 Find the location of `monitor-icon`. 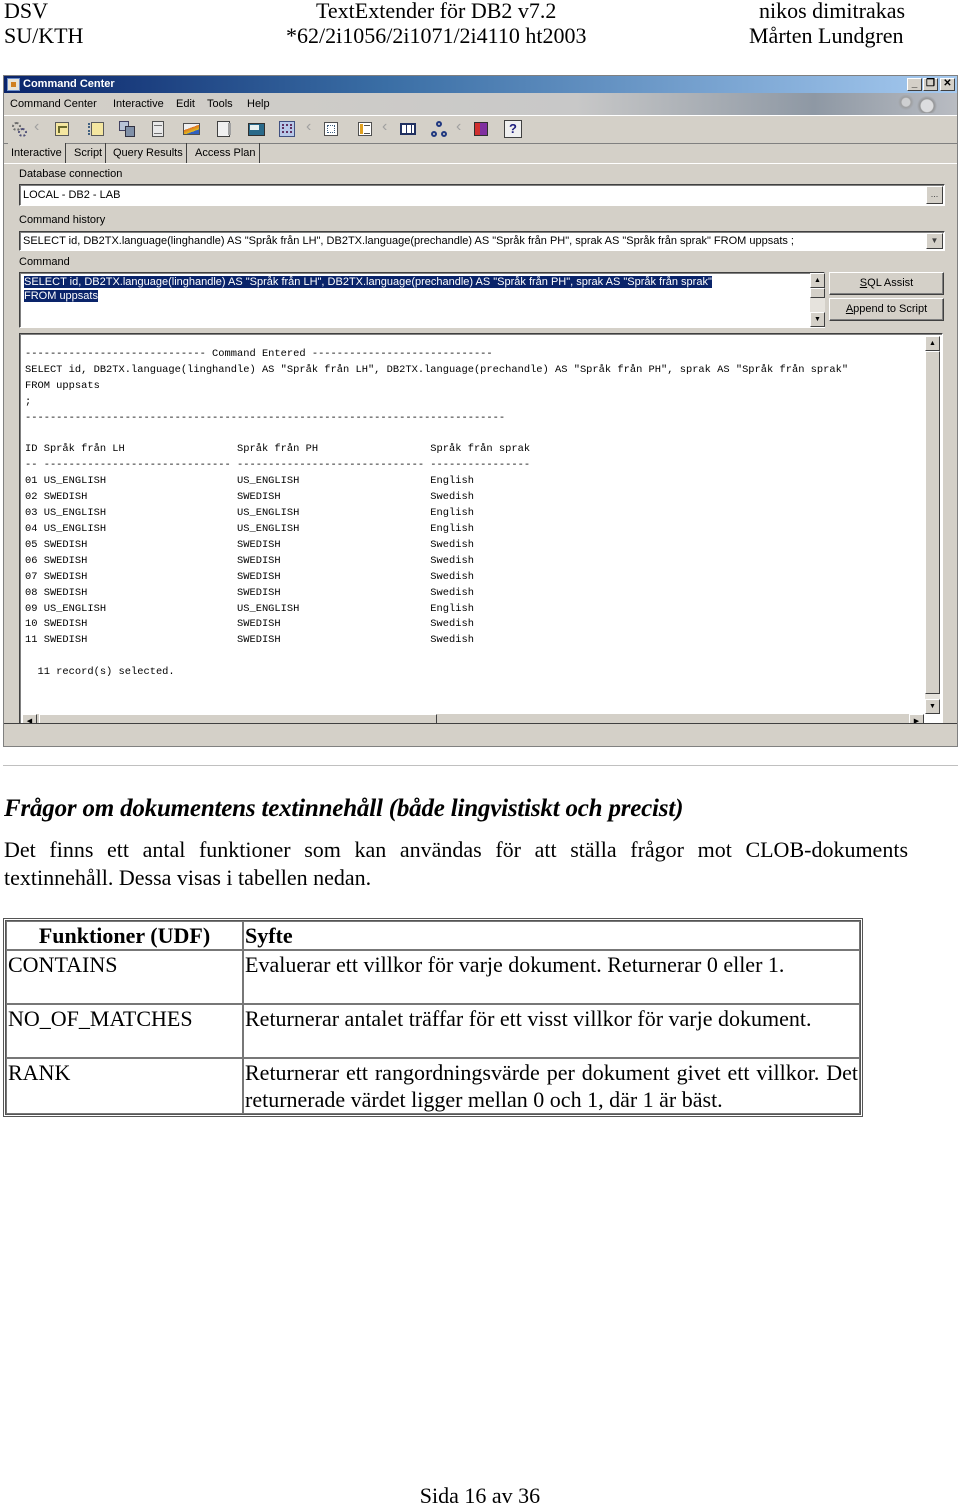

monitor-icon is located at coordinates (256, 129).